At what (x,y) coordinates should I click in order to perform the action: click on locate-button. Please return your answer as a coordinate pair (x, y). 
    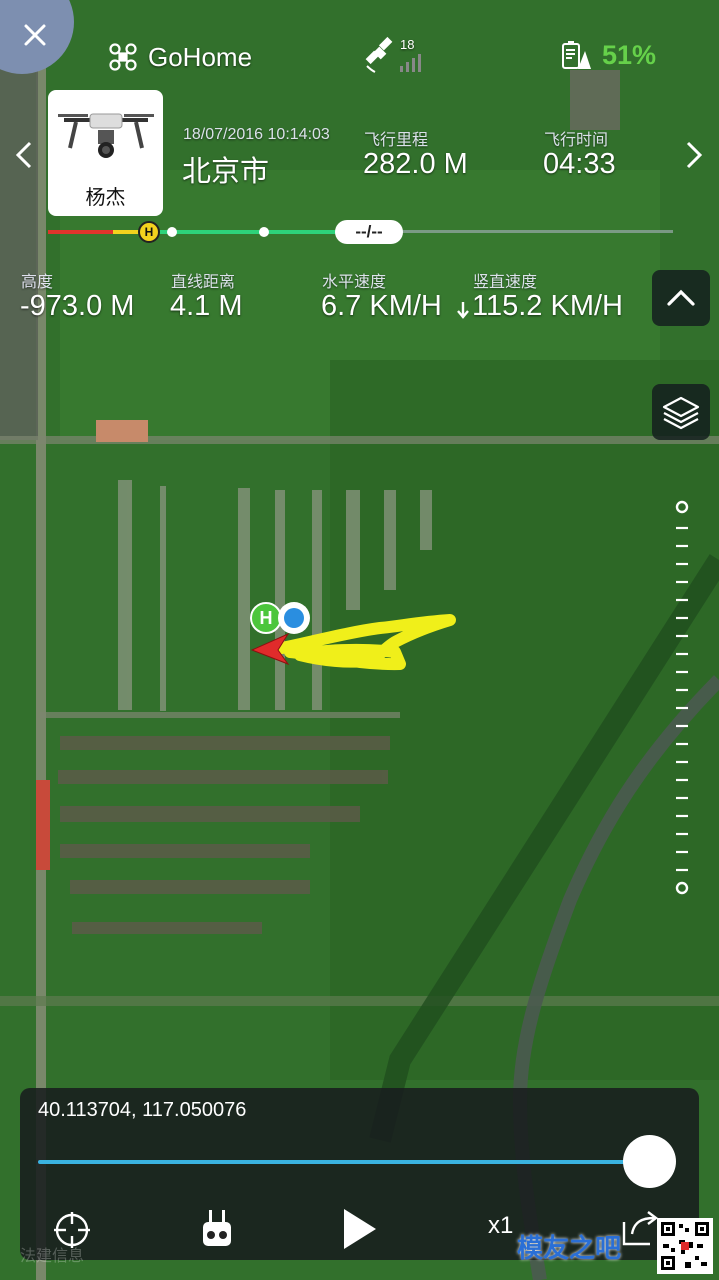
    Looking at the image, I should click on (72, 1230).